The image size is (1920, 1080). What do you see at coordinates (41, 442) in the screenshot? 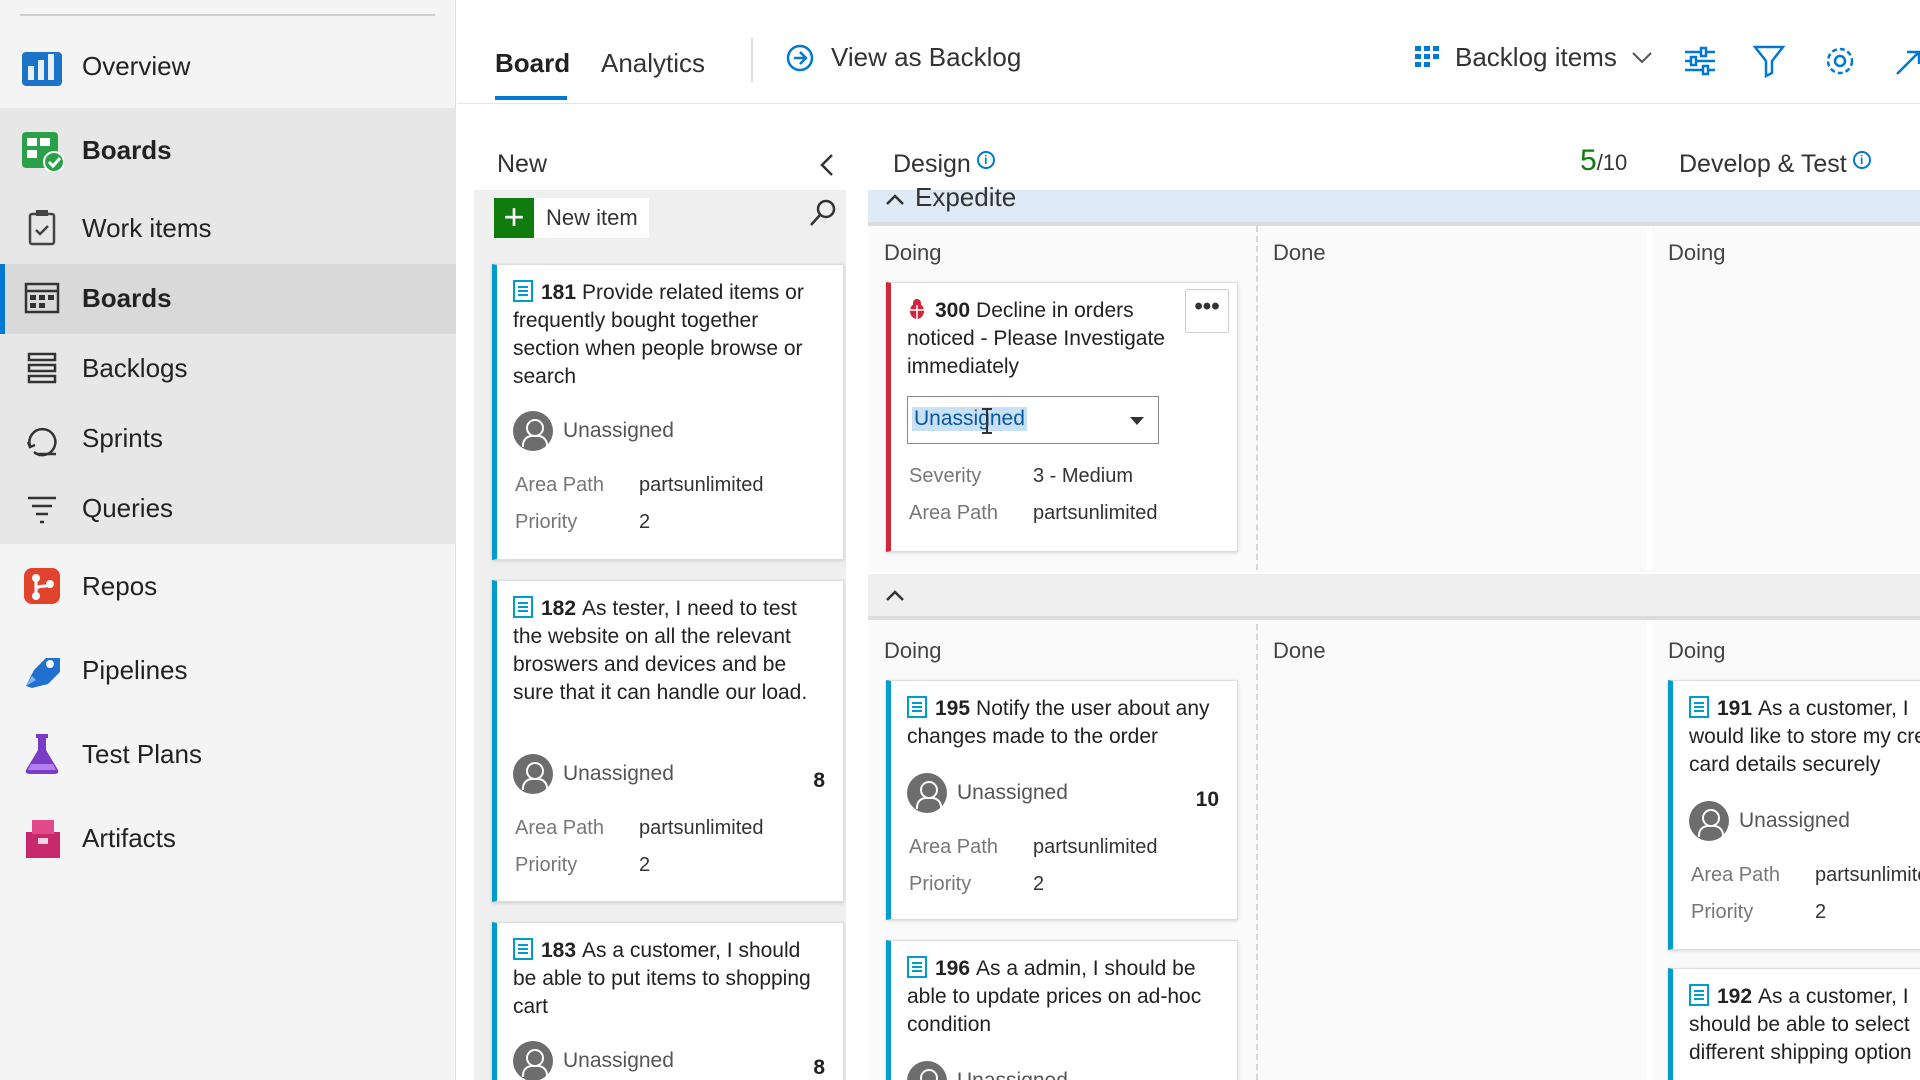
I see `sprints-icon` at bounding box center [41, 442].